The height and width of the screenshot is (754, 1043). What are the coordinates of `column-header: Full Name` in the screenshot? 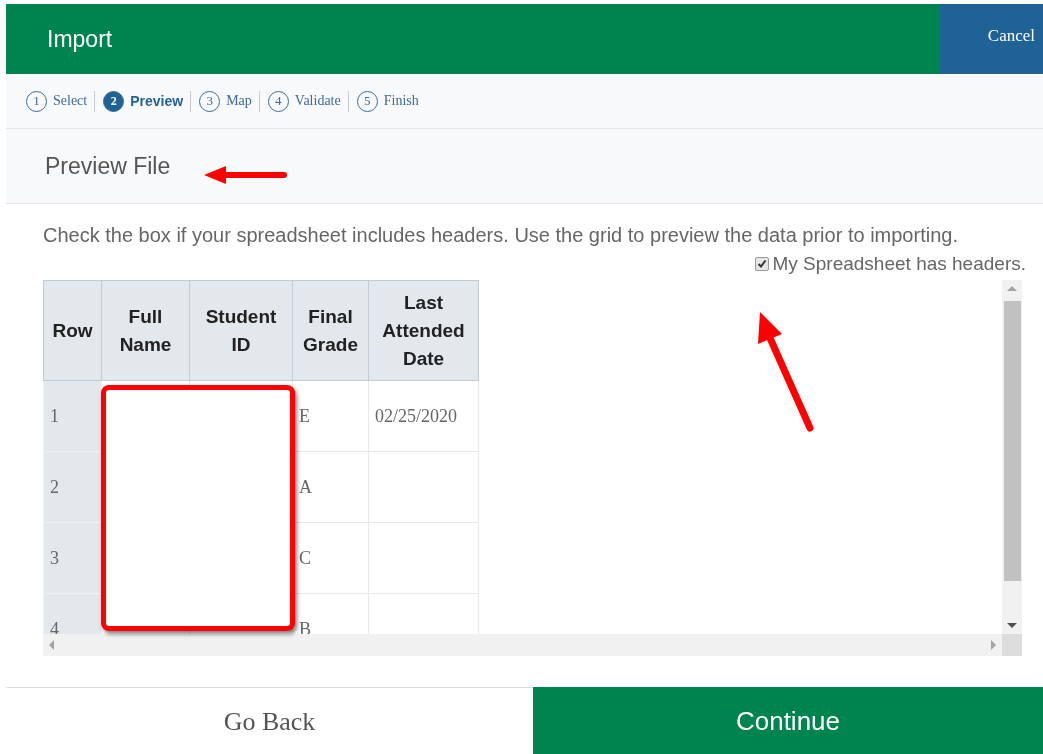 It's located at (145, 330).